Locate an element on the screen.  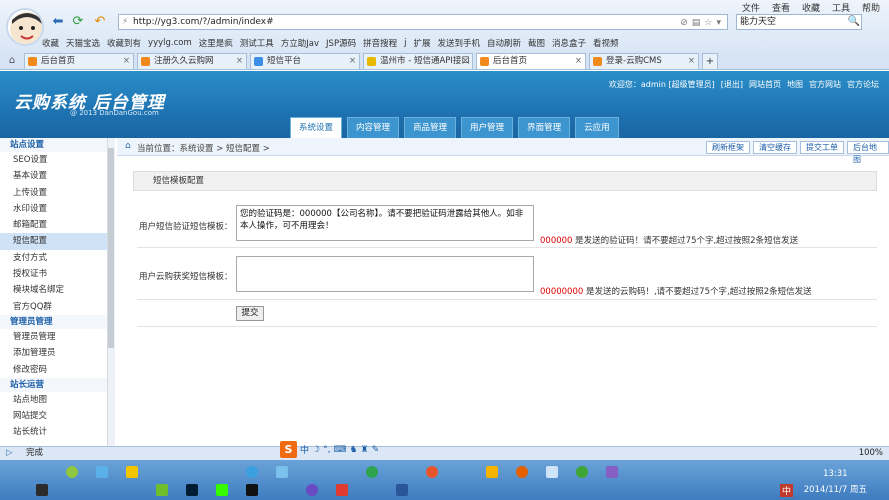
start-icon is located at coordinates (42, 490).